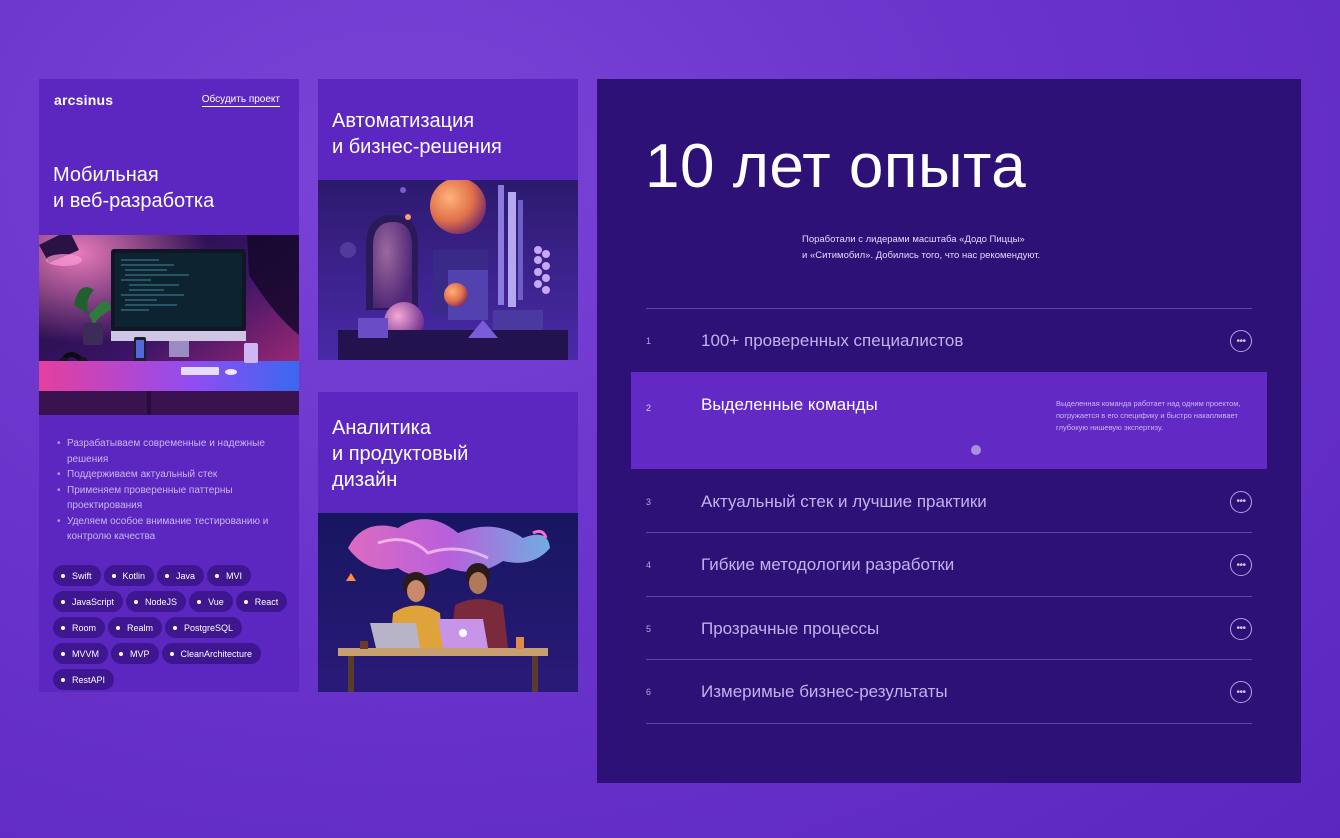  I want to click on analytics-card: Аналитика и продуктовый дизайн, so click(448, 542).